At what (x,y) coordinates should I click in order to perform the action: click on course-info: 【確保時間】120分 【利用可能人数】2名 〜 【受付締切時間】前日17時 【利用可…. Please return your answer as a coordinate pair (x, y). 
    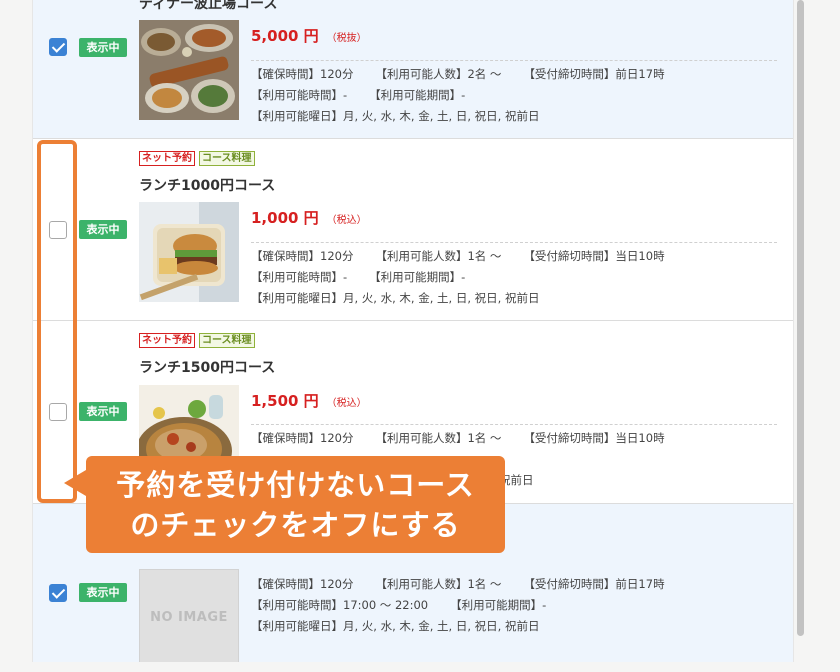
    Looking at the image, I should click on (469, 95).